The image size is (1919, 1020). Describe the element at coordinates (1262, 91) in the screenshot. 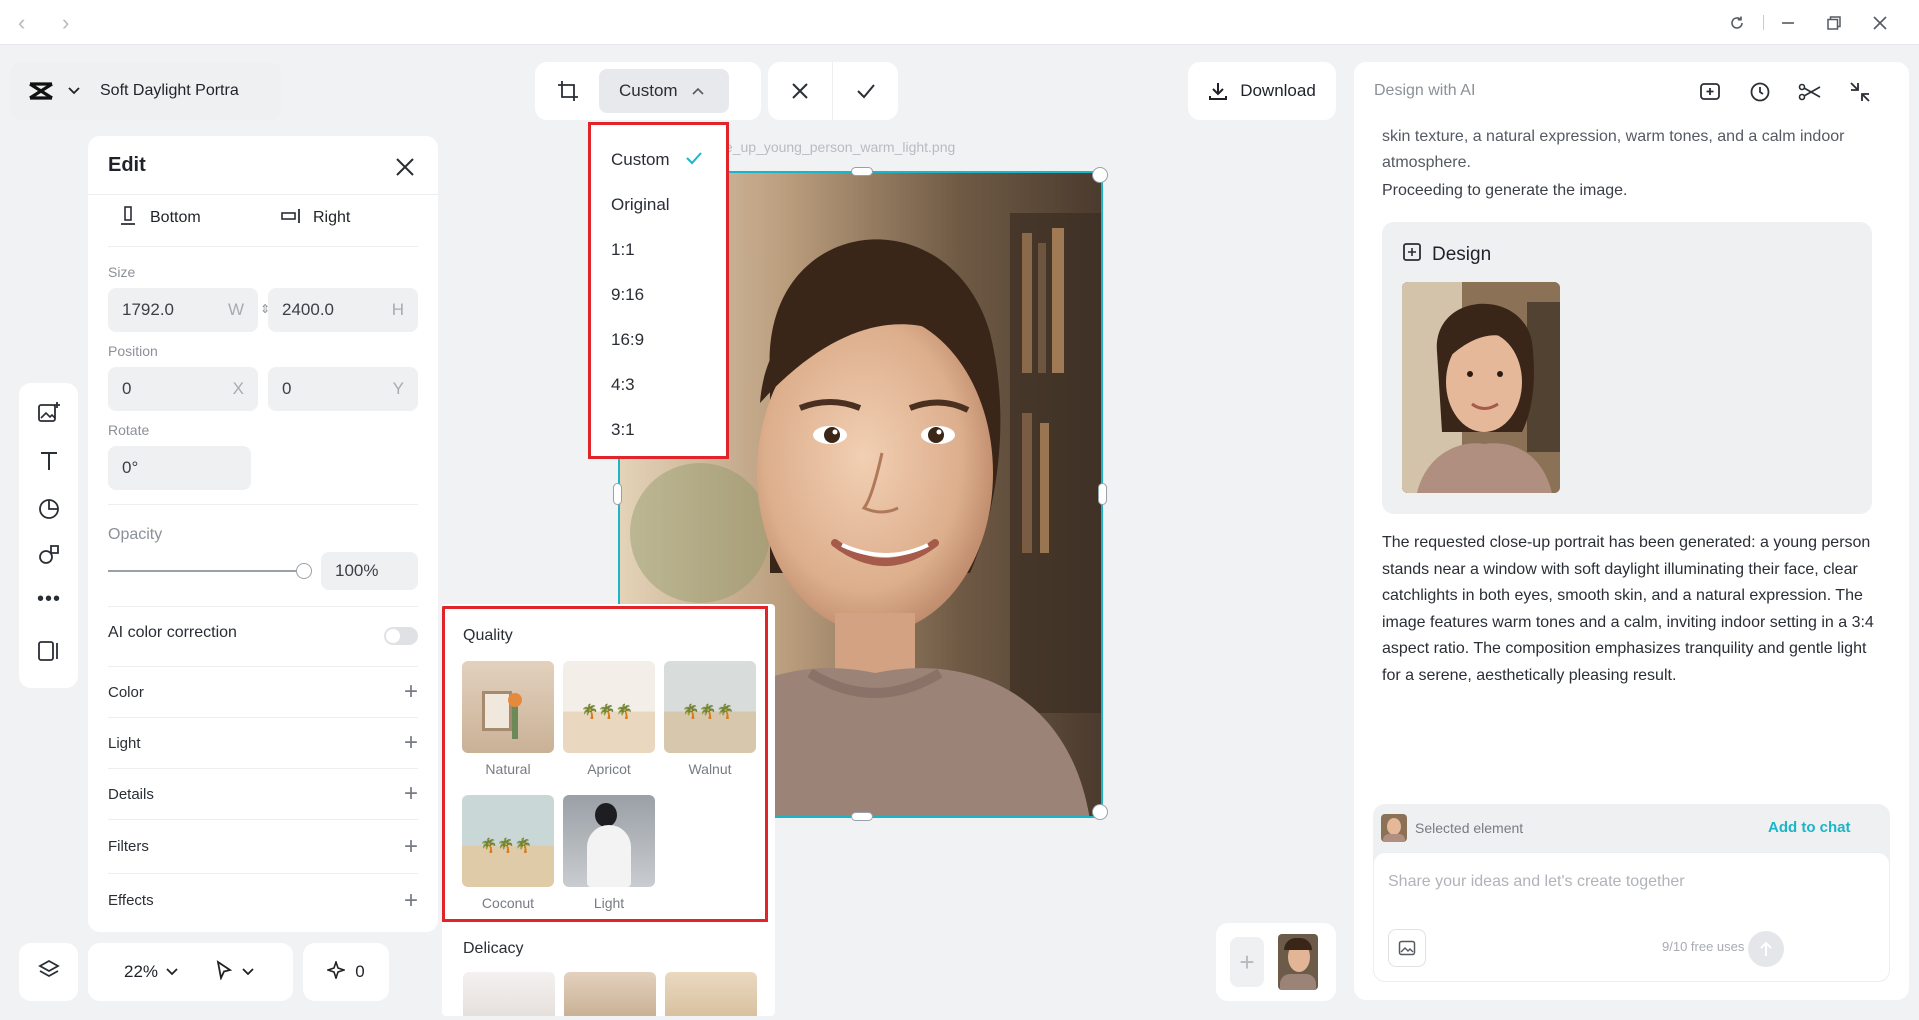

I see `download-button: Download` at that location.